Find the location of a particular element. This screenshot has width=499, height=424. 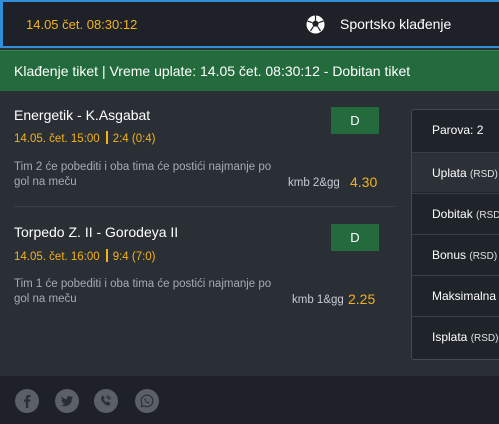

match-meta: 14.05. čet. 16:00 9:4 (7:0) is located at coordinates (85, 256).